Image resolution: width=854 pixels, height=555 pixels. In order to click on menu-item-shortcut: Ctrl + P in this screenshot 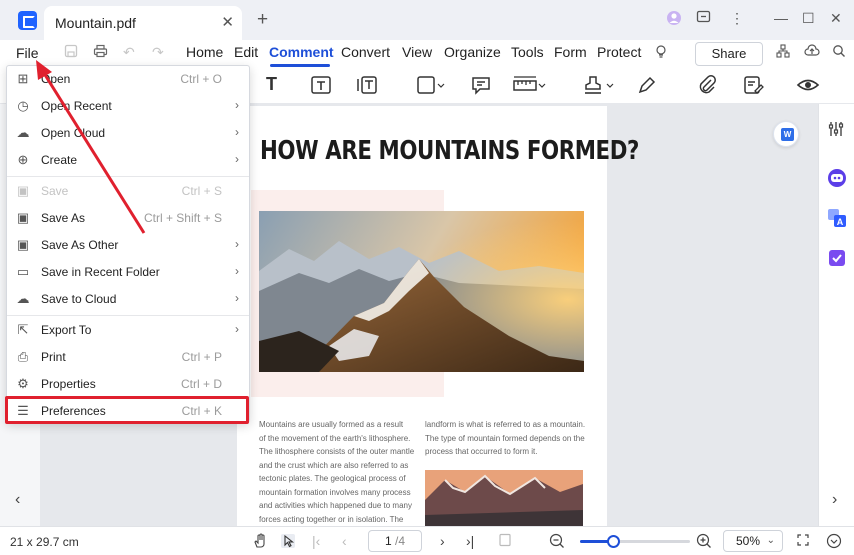, I will do `click(201, 357)`.